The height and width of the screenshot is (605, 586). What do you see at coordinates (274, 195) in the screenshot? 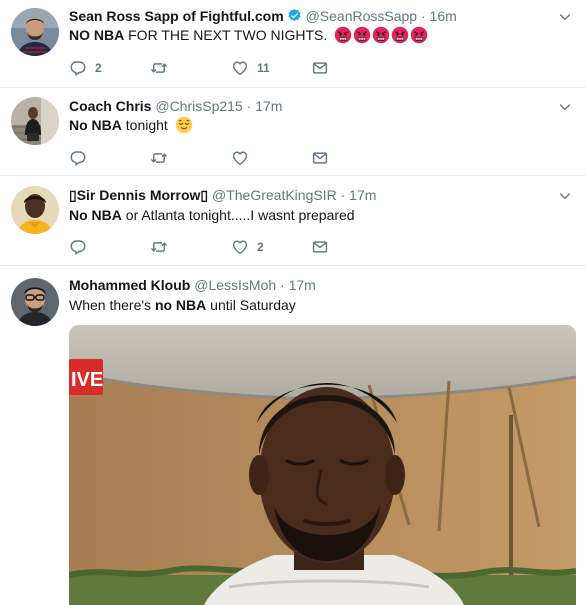
I see `username: @TheGreatKingSIR` at bounding box center [274, 195].